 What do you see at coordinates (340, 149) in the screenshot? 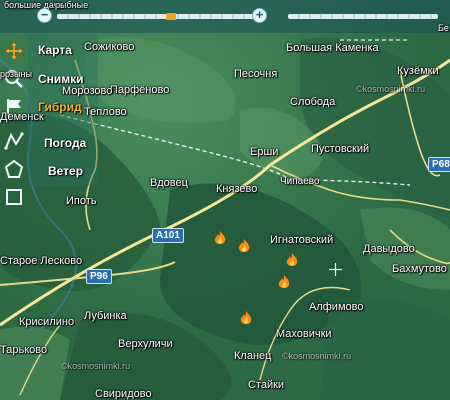
I see `place-pustovsky: Пустовский` at bounding box center [340, 149].